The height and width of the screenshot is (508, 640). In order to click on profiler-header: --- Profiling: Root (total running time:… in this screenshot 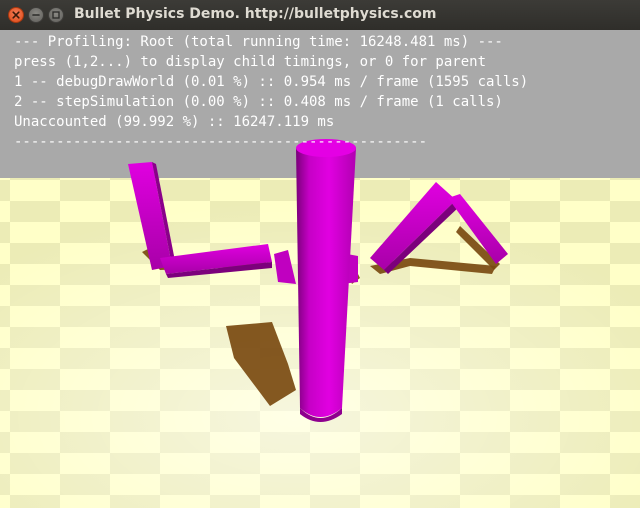, I will do `click(258, 42)`.